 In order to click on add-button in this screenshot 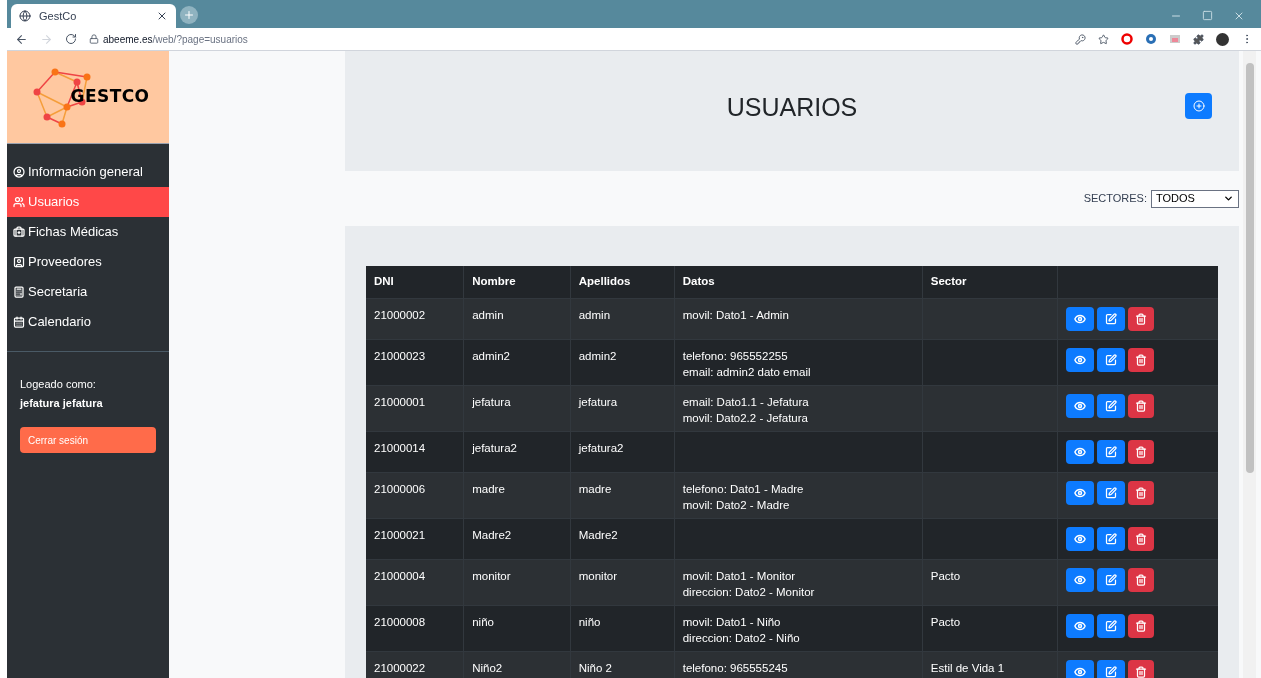, I will do `click(1198, 106)`.